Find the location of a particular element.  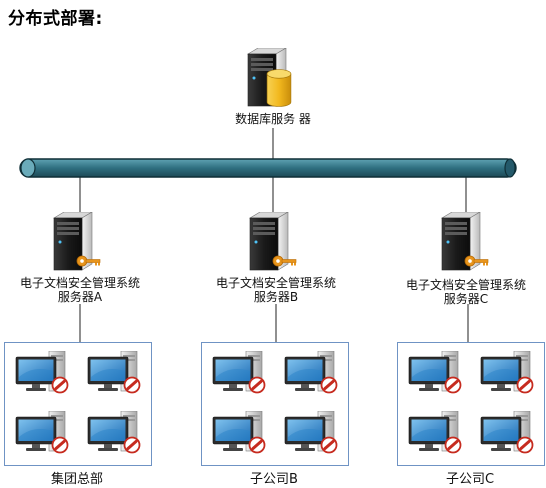

network-bus is located at coordinates (268, 168).